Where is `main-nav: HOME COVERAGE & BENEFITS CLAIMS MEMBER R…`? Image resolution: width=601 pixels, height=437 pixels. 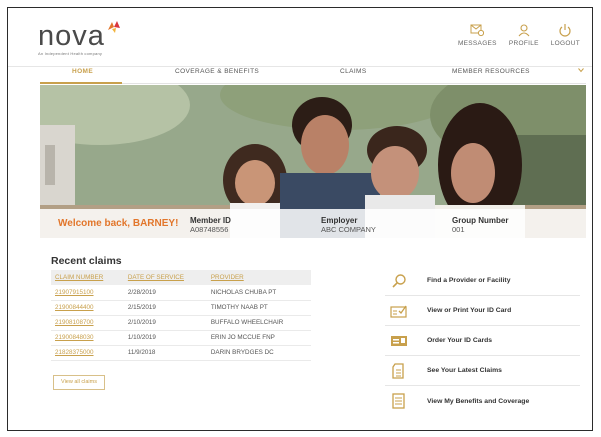 main-nav: HOME COVERAGE & BENEFITS CLAIMS MEMBER R… is located at coordinates (313, 73).